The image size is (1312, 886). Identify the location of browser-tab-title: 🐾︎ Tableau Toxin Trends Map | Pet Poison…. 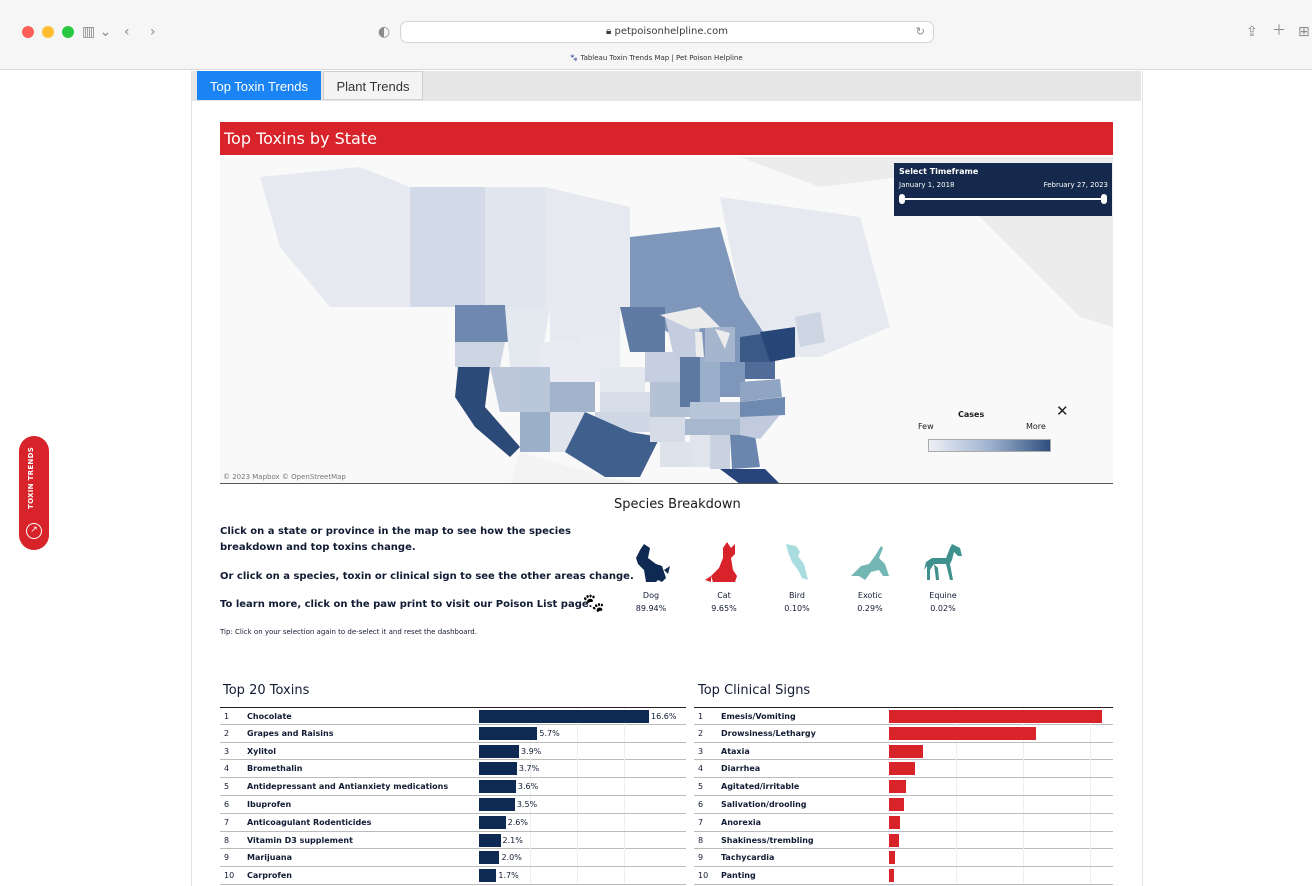
(656, 58).